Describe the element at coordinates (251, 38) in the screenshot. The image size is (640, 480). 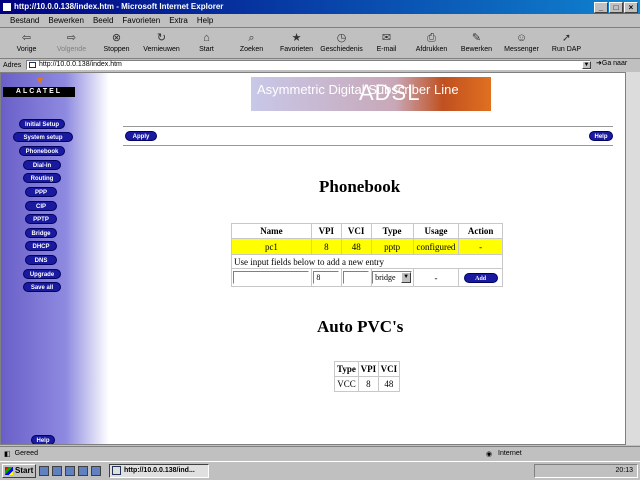
I see `search-icon: ⌕` at that location.